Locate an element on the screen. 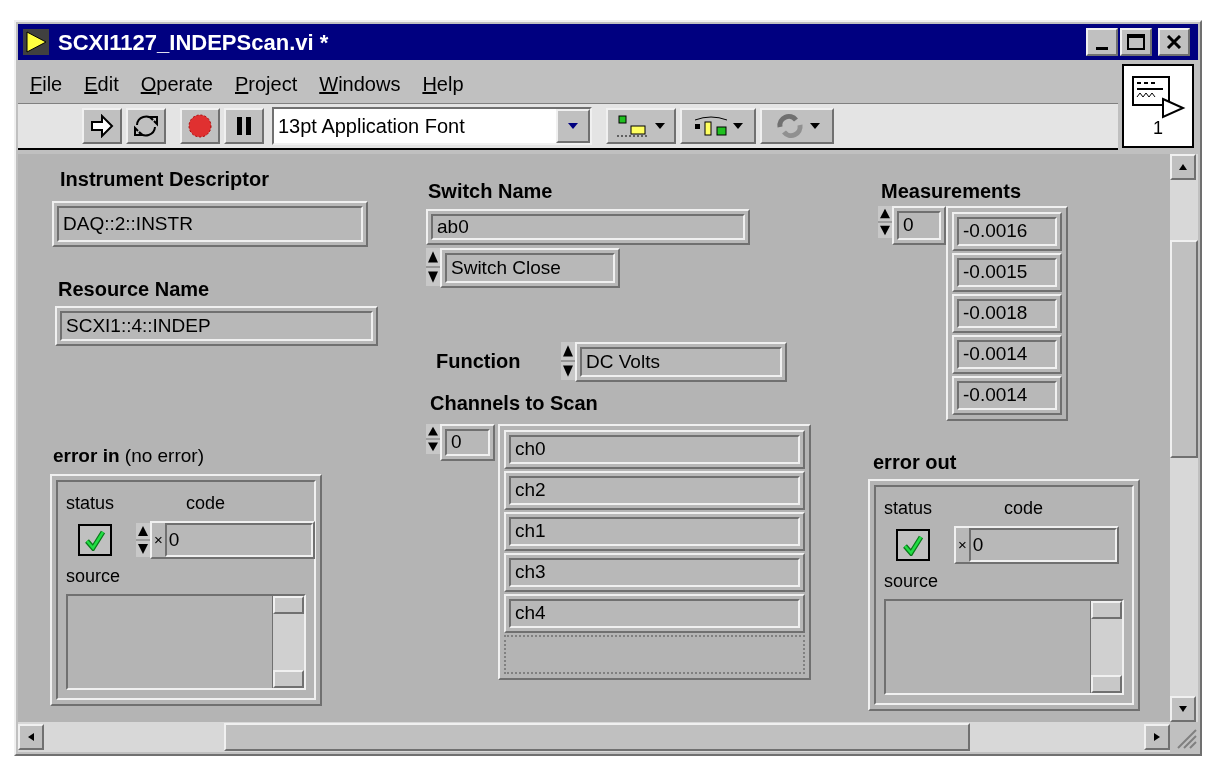 Image resolution: width=1217 pixels, height=766 pixels. close-button is located at coordinates (1174, 42).